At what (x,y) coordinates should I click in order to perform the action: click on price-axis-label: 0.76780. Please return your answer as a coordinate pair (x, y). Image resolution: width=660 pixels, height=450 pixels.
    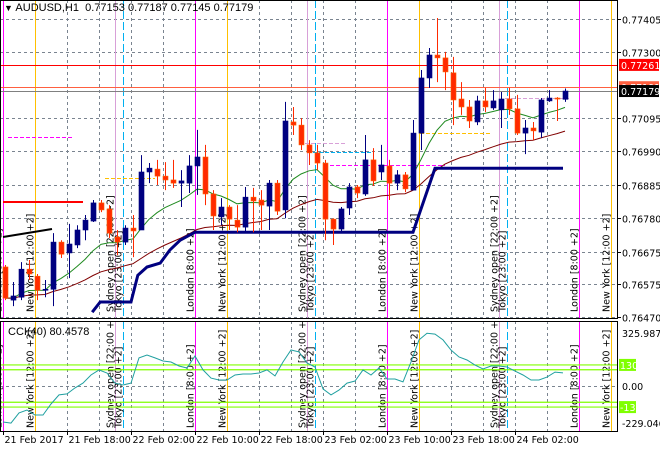
    Looking at the image, I should click on (641, 220).